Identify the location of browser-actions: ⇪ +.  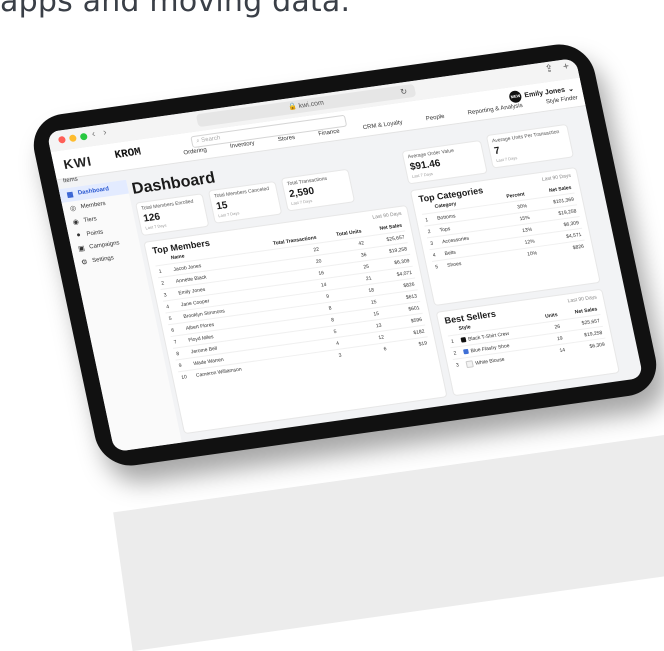
(557, 68).